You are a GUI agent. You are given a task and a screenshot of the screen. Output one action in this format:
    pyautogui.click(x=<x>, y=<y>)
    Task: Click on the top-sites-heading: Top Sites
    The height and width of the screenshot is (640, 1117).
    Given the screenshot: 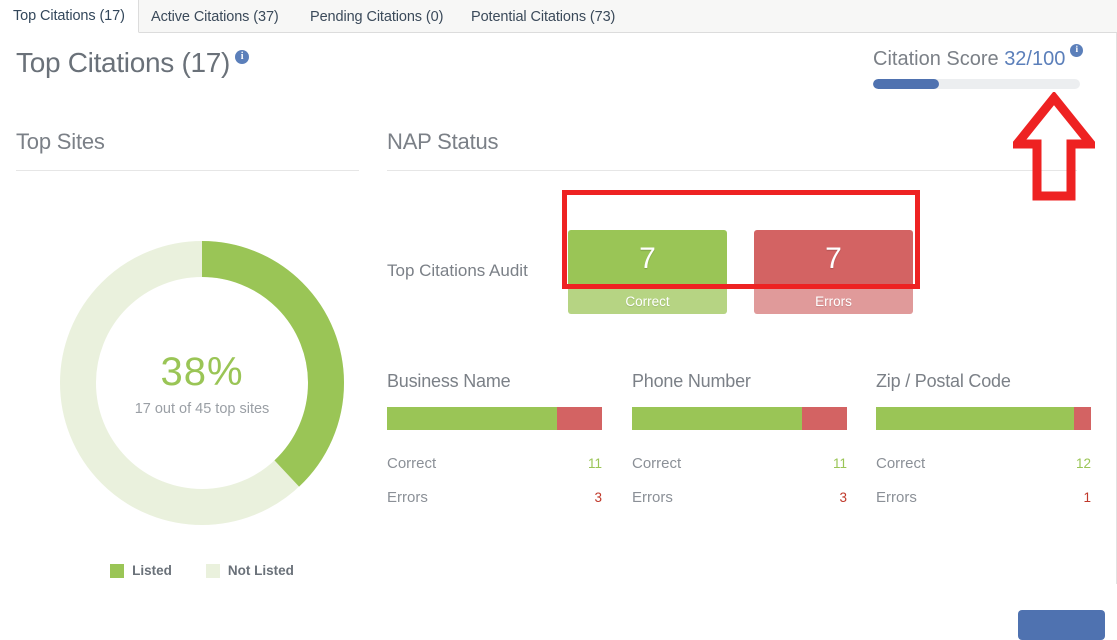 What is the action you would take?
    pyautogui.click(x=60, y=141)
    